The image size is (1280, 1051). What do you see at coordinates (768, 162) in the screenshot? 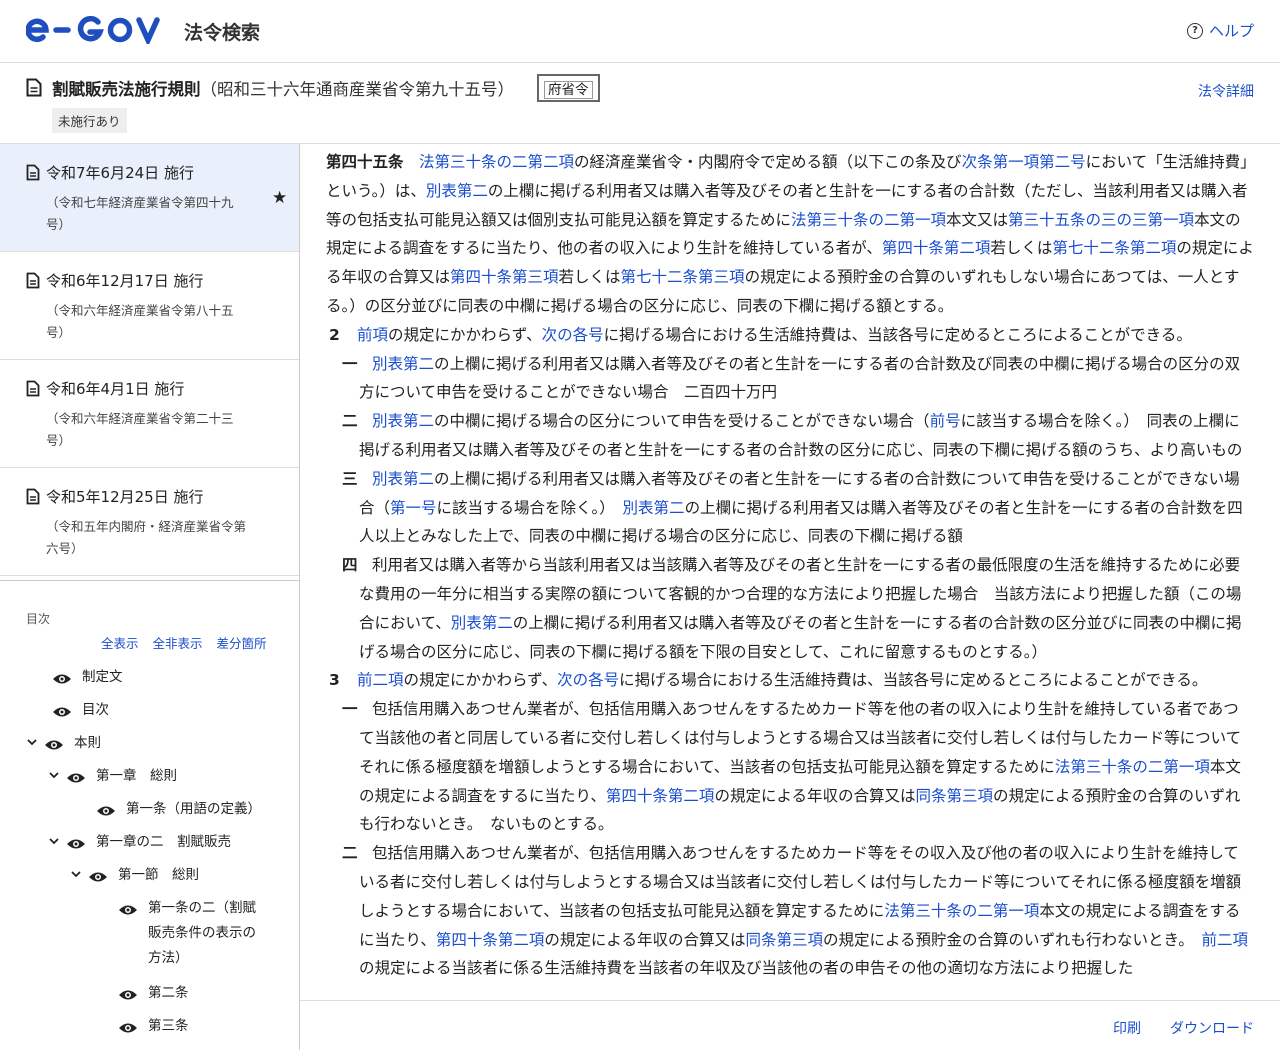
I see `text-run: の経済産業省令・内閣府令で定める額（以下この条及び` at bounding box center [768, 162].